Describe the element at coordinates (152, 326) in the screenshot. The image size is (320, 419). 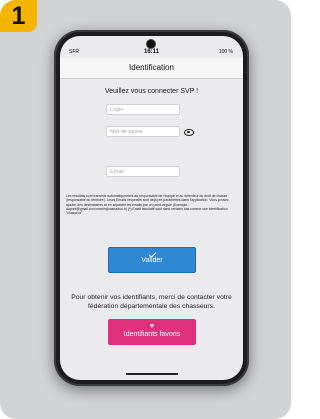
I see `heart-icon: ♥` at that location.